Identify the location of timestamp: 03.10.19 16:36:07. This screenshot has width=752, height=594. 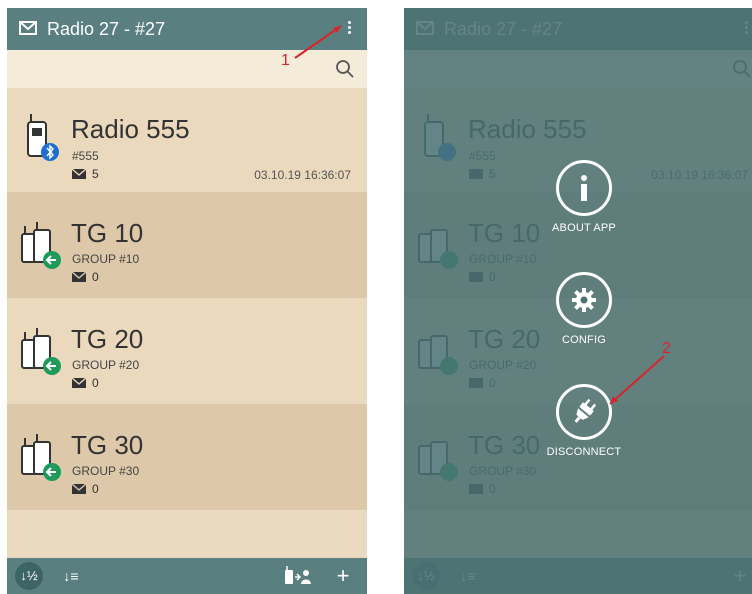
(302, 175).